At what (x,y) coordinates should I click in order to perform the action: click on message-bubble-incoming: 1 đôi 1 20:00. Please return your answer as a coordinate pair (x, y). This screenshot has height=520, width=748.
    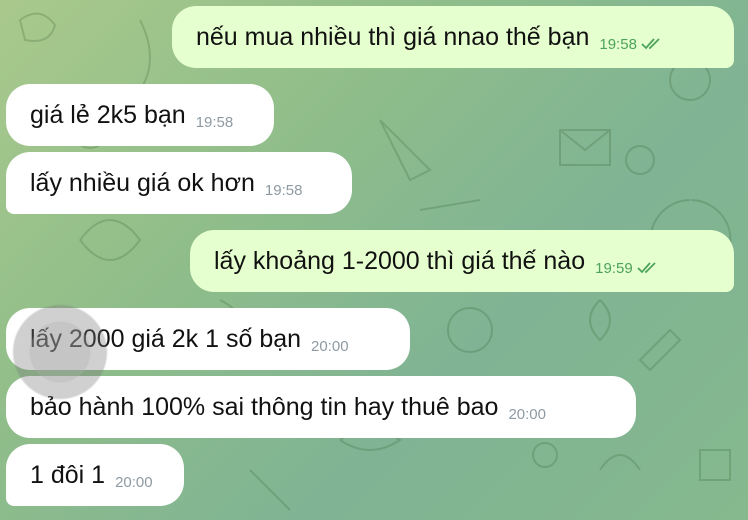
    Looking at the image, I should click on (95, 475).